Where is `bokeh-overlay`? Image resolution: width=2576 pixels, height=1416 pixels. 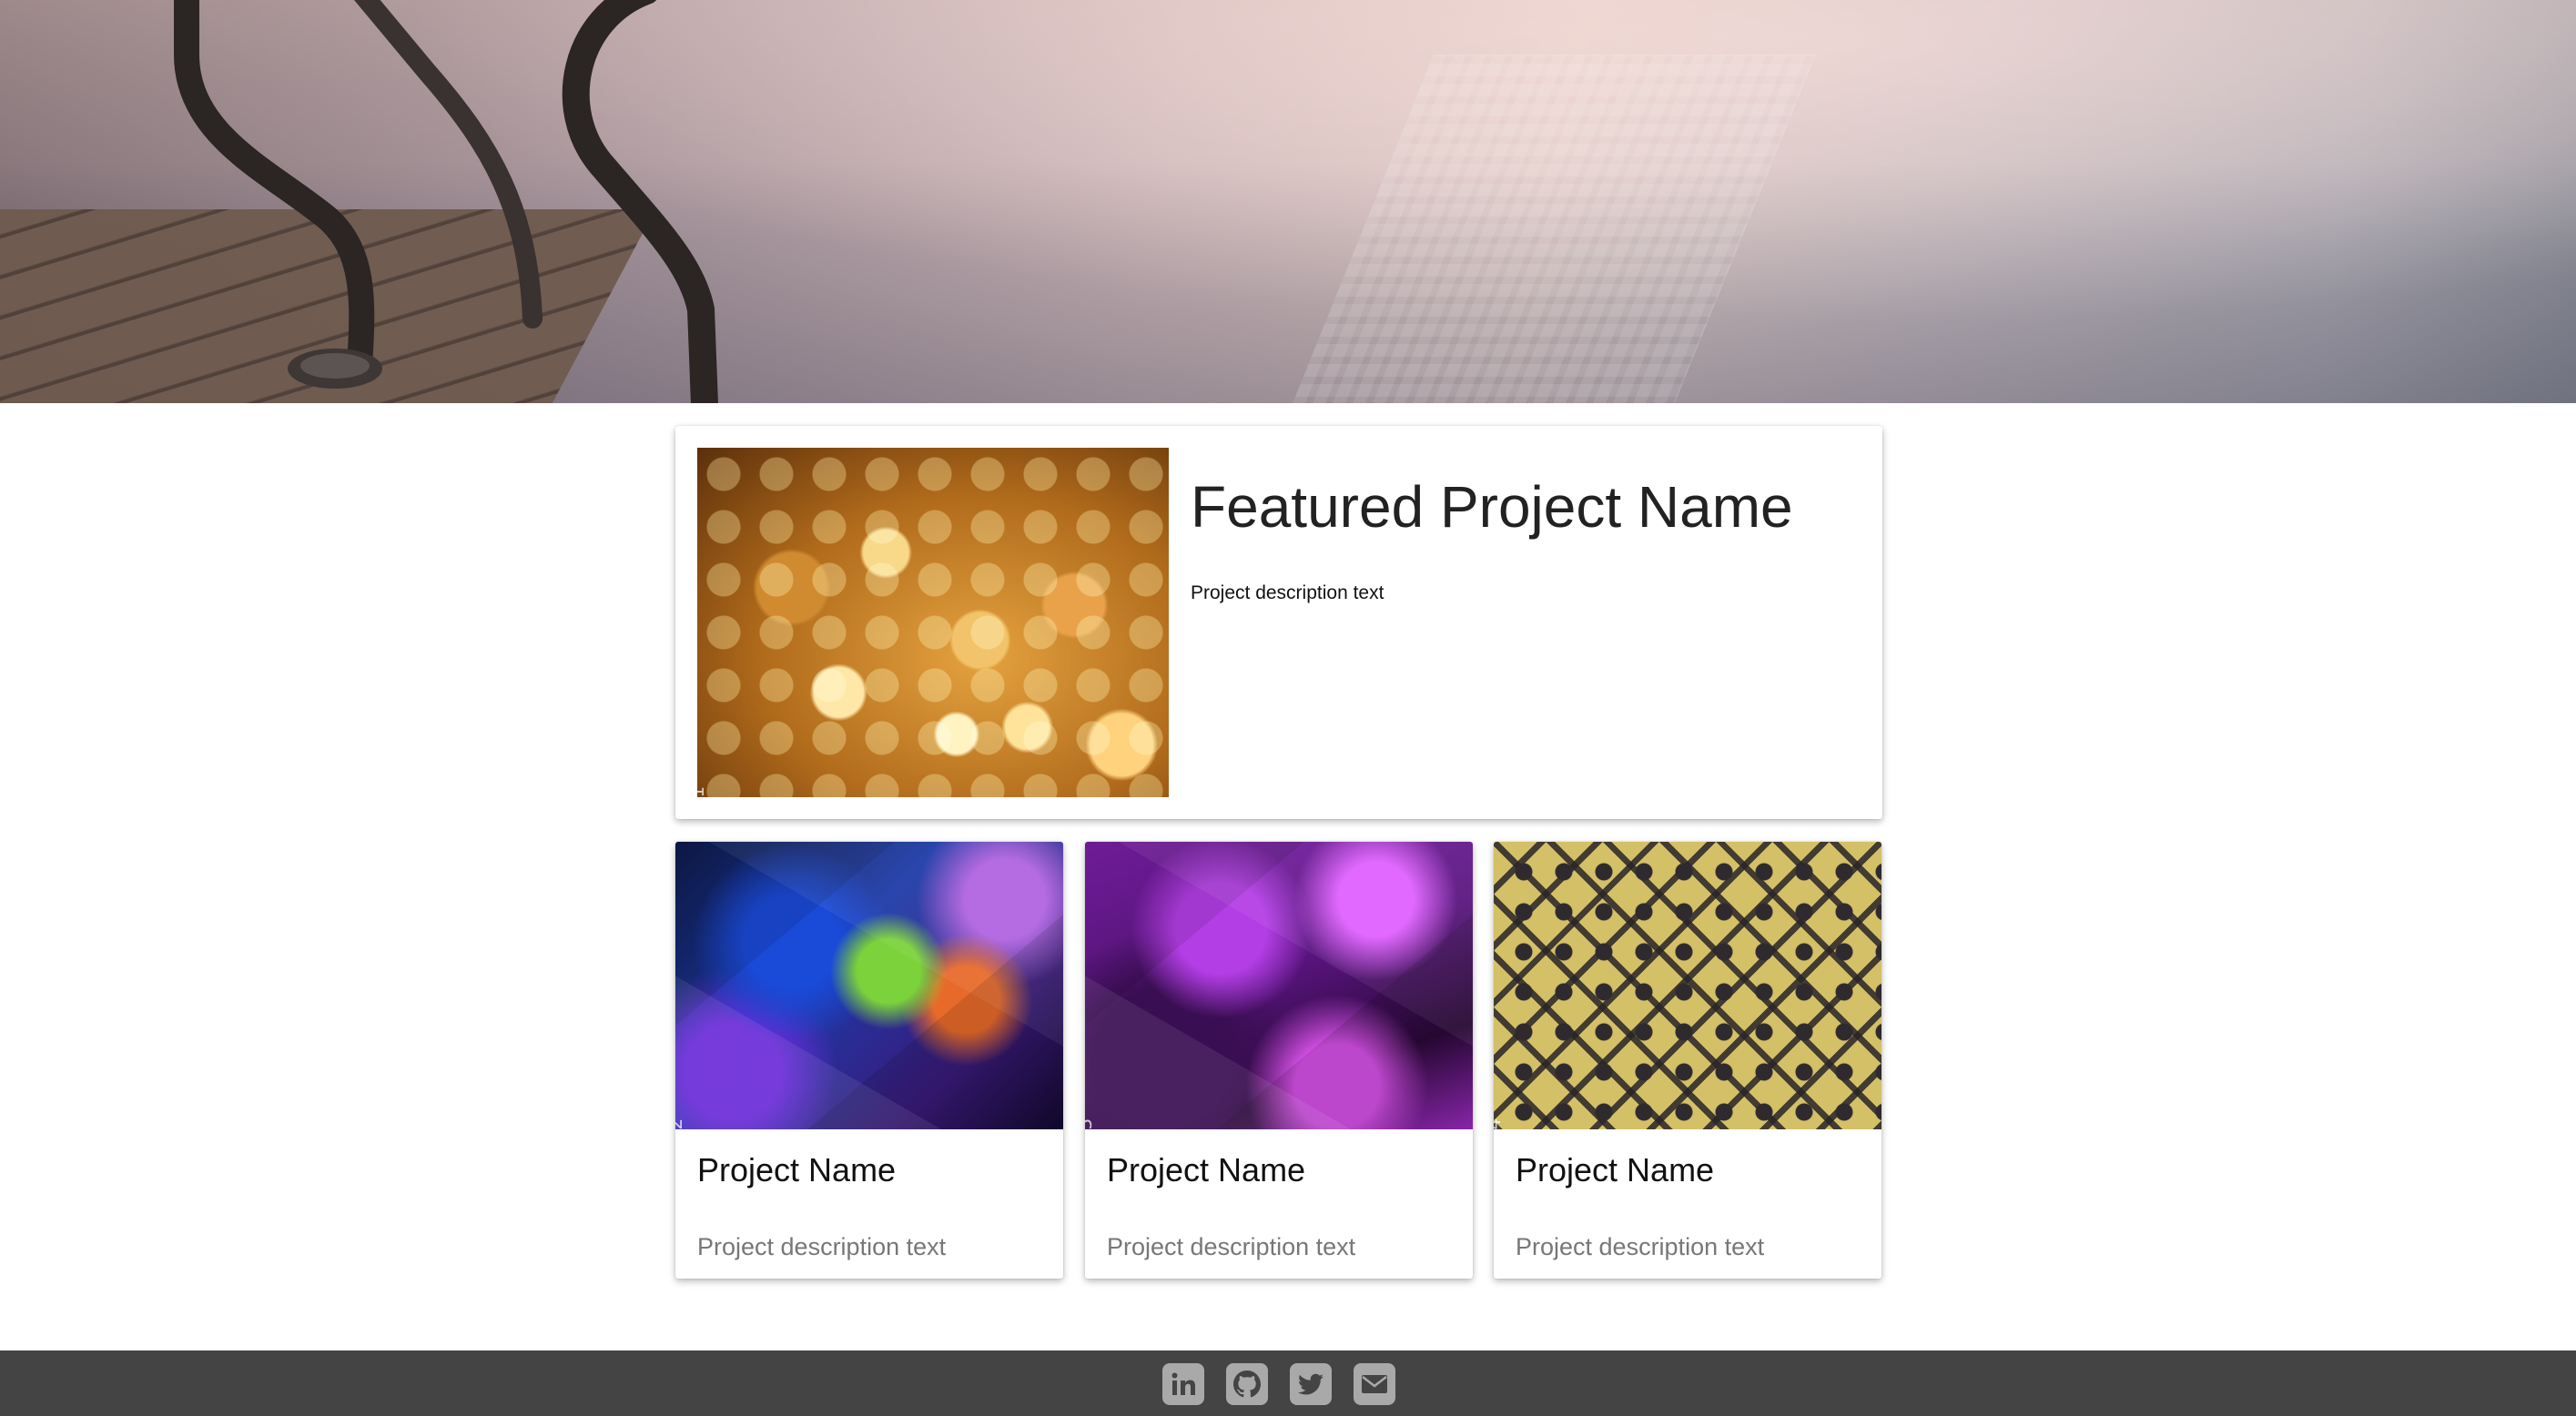
bokeh-overlay is located at coordinates (933, 623).